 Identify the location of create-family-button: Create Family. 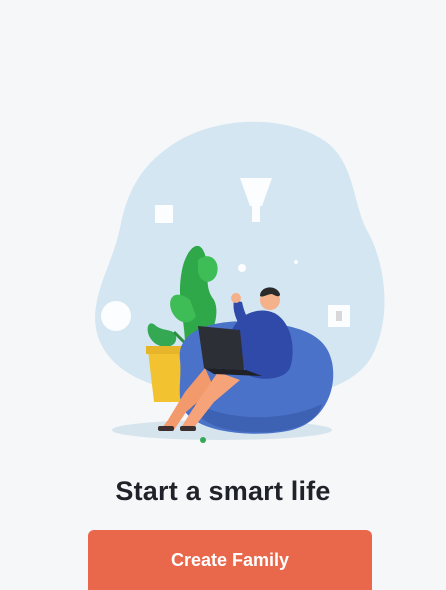
(230, 560).